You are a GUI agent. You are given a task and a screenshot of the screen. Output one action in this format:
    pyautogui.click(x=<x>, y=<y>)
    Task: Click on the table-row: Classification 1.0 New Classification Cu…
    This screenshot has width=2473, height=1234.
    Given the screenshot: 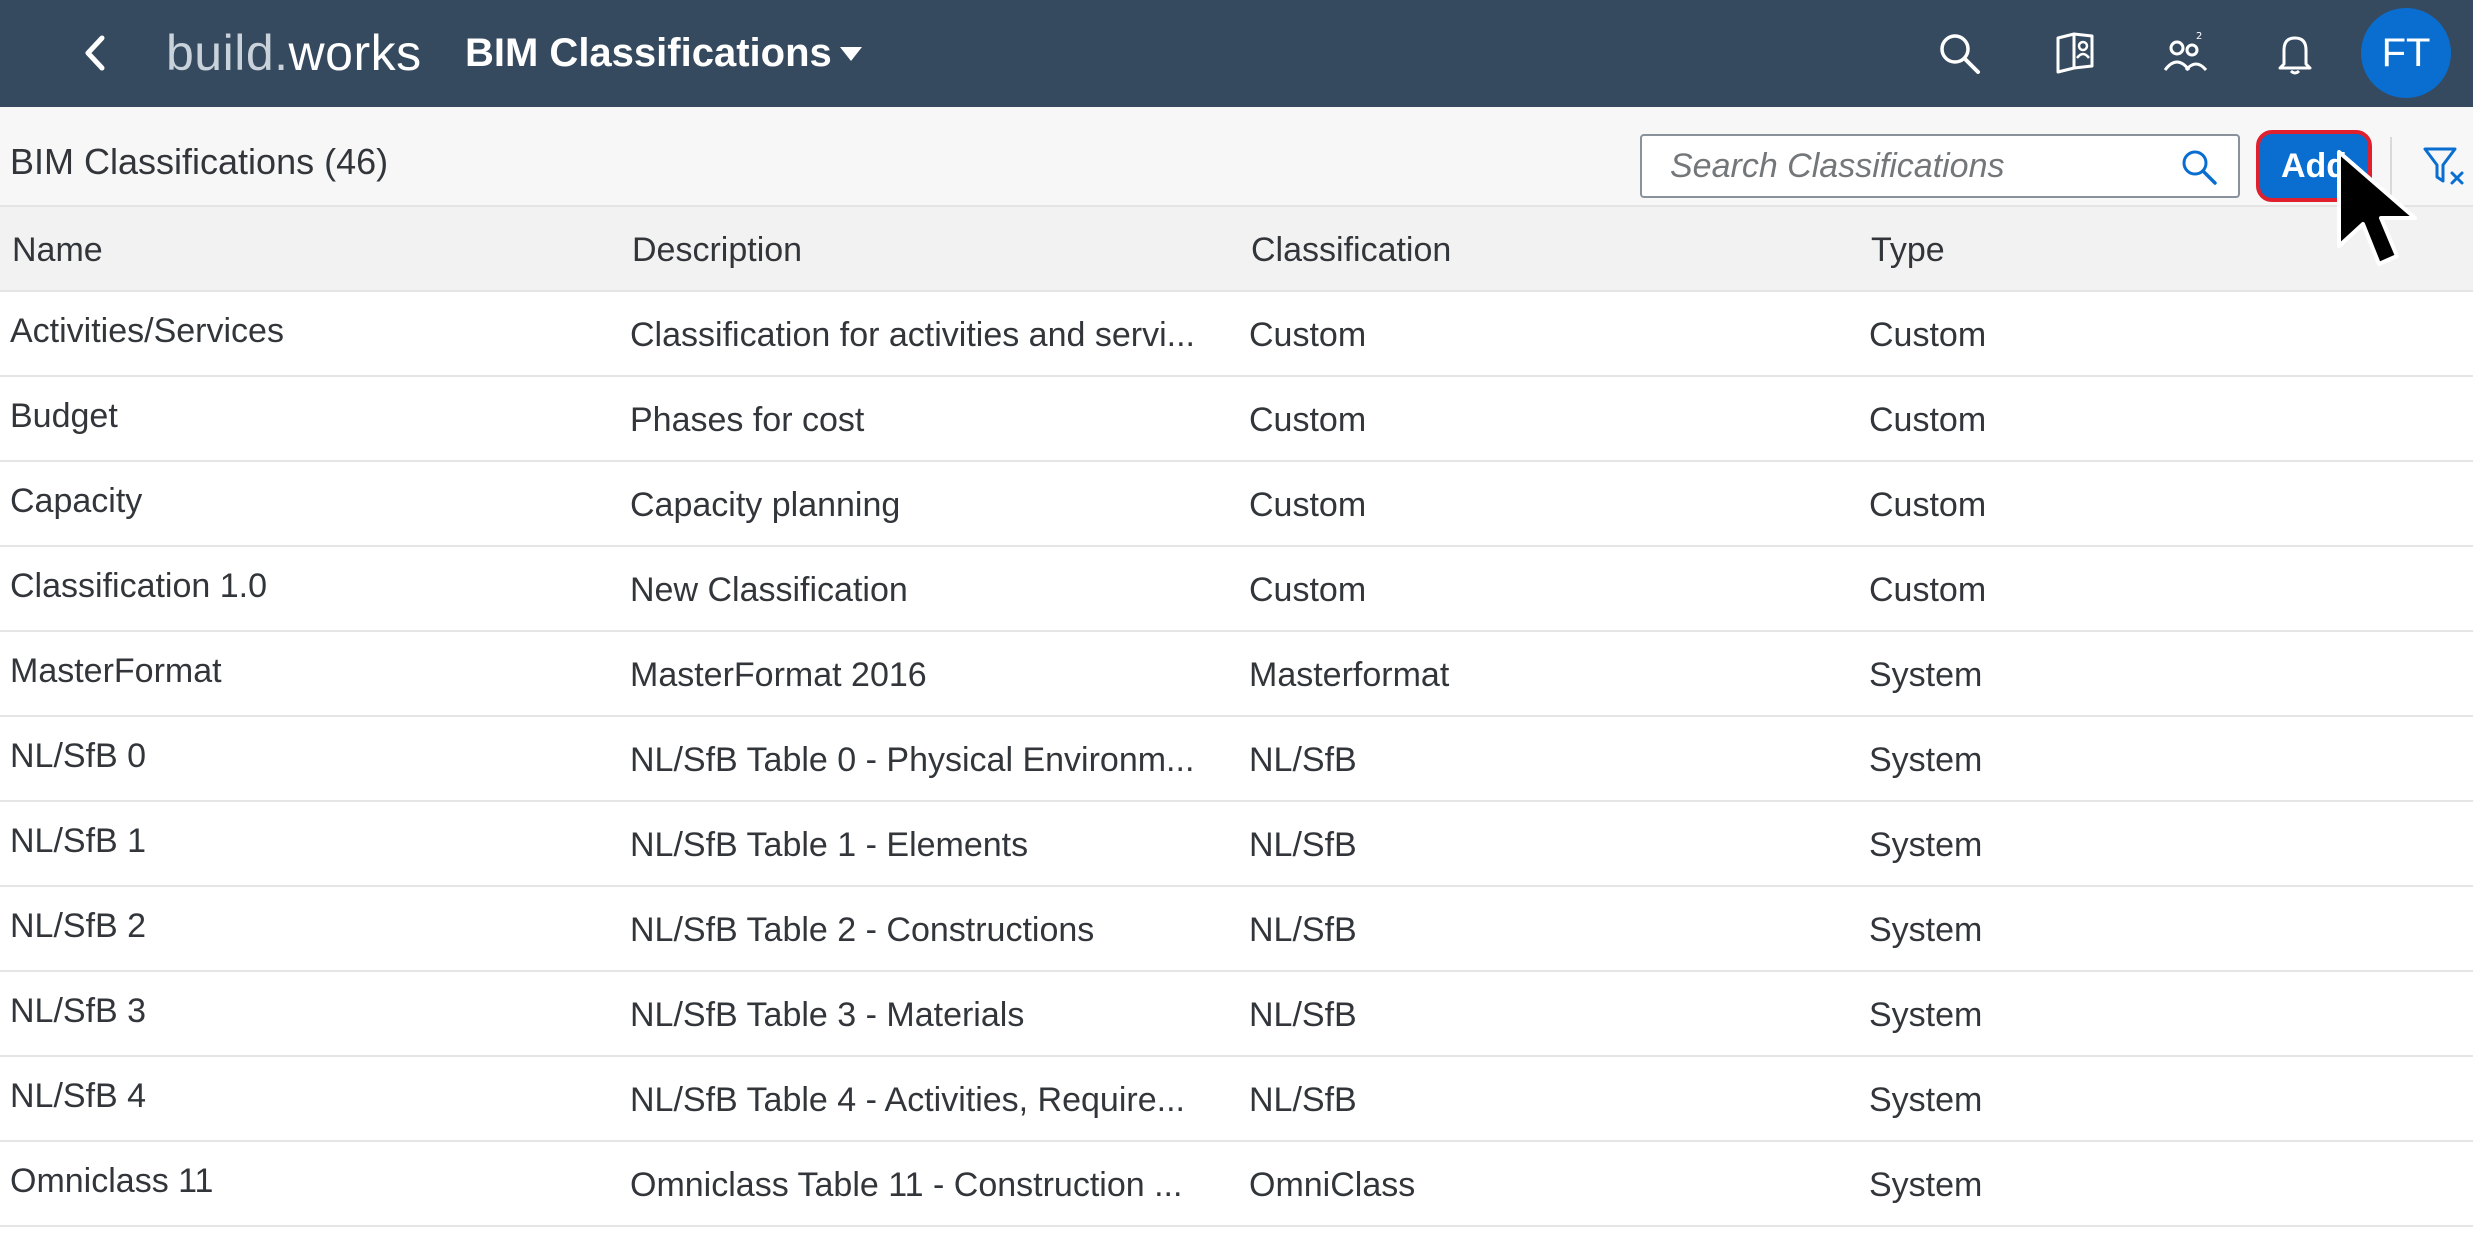 What is the action you would take?
    pyautogui.click(x=1236, y=589)
    